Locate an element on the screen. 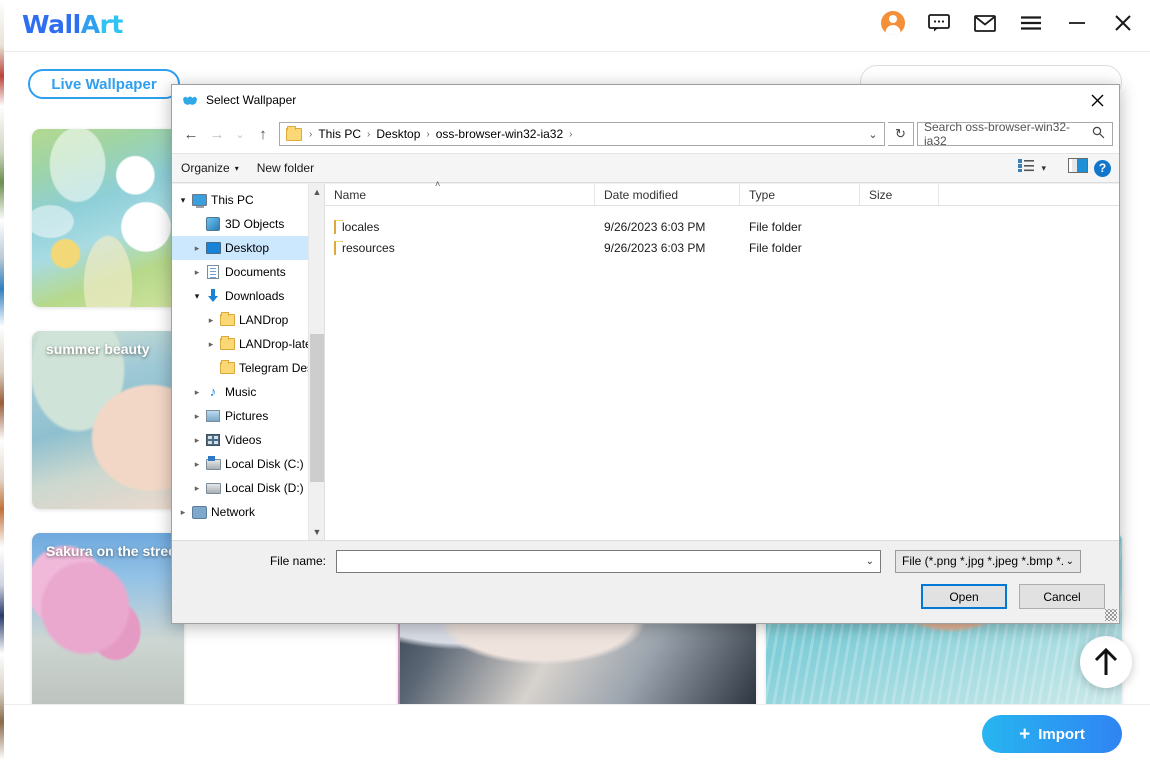 The image size is (1150, 760). column-header-type: Type is located at coordinates (800, 194).